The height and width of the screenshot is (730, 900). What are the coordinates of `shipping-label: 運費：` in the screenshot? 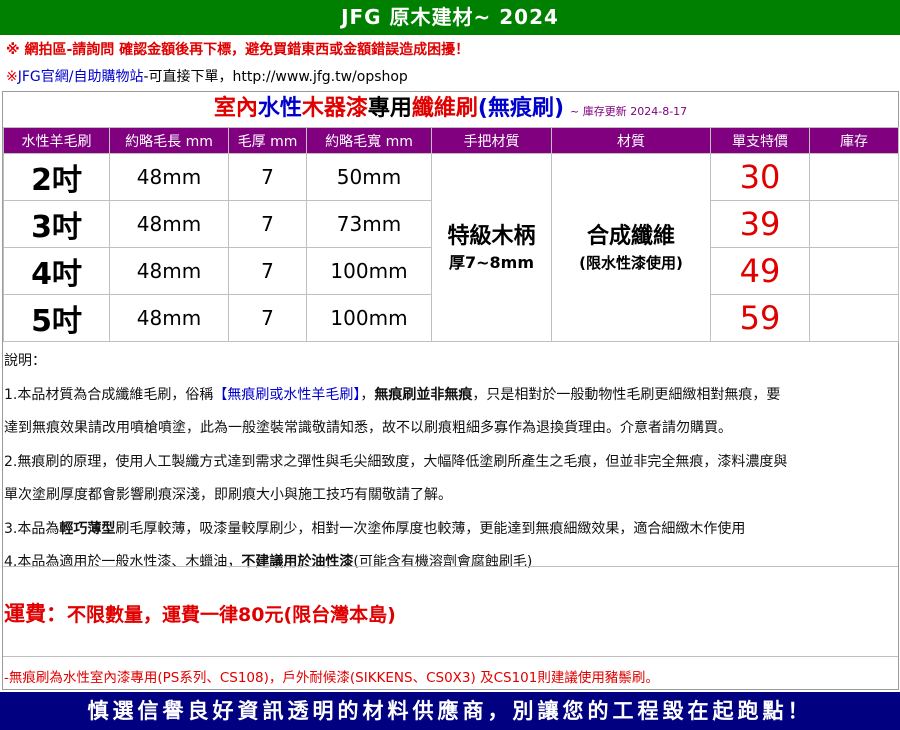 It's located at (35, 614).